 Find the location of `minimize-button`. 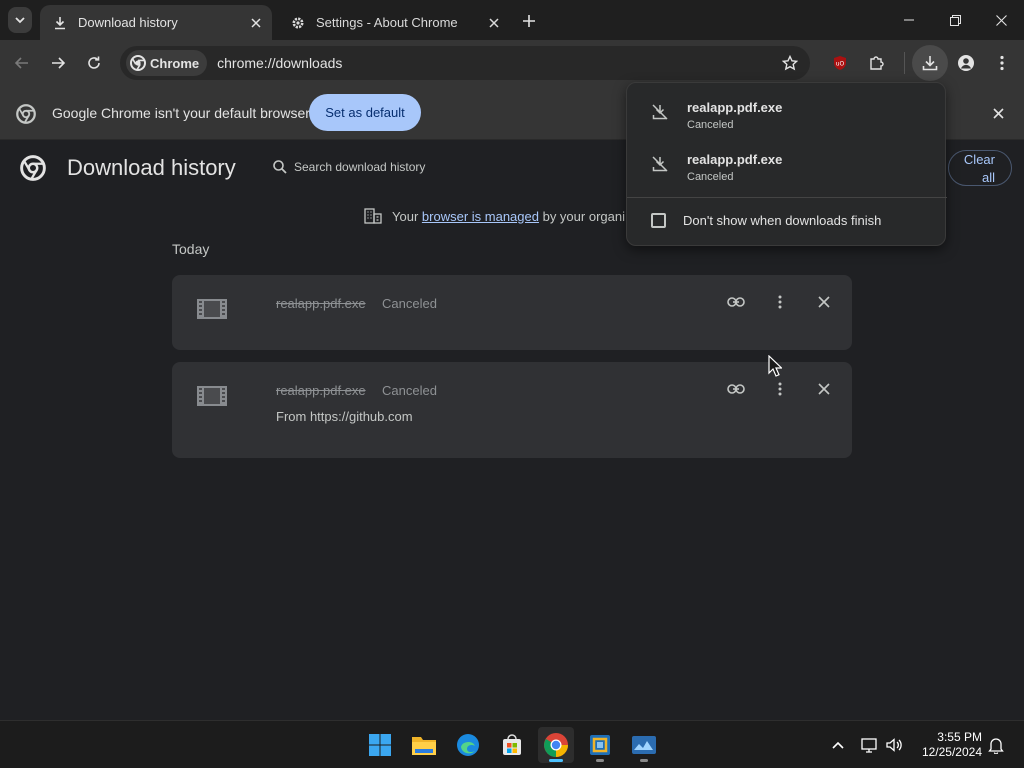

minimize-button is located at coordinates (909, 20).